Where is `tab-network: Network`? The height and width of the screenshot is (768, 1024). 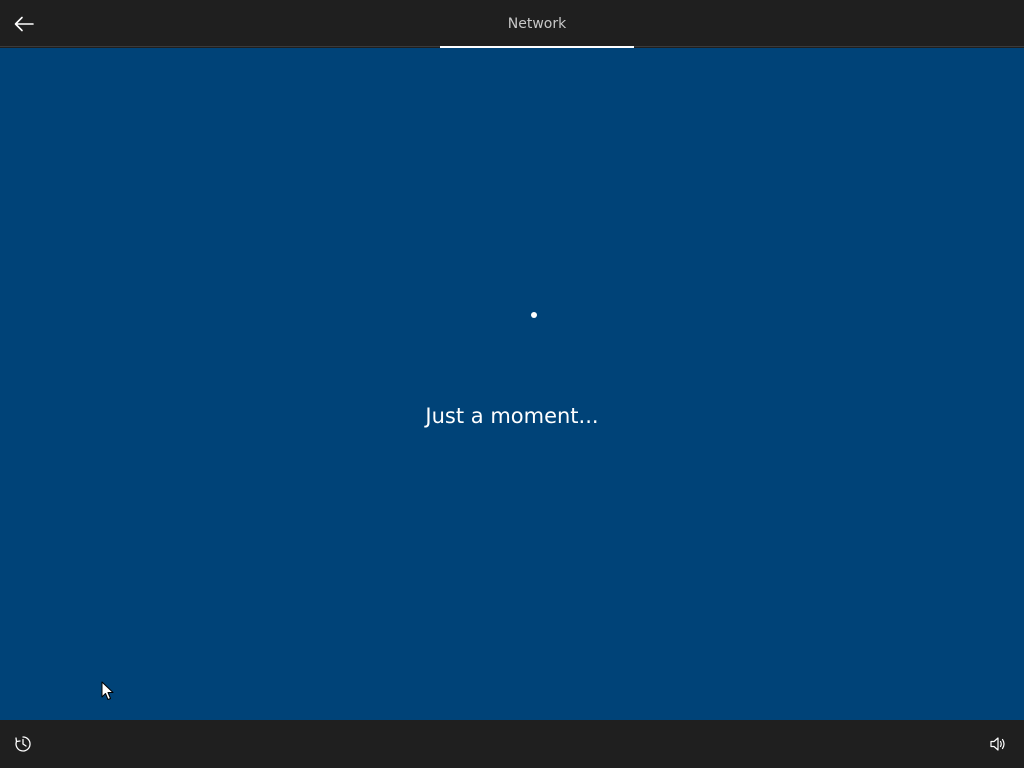
tab-network: Network is located at coordinates (537, 24).